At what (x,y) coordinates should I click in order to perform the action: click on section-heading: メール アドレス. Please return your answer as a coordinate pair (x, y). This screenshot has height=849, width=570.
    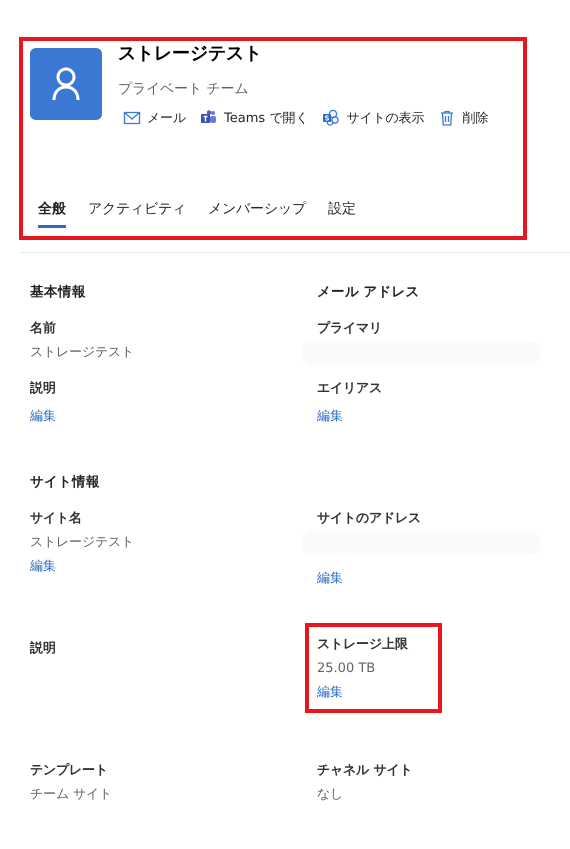
    Looking at the image, I should click on (368, 292).